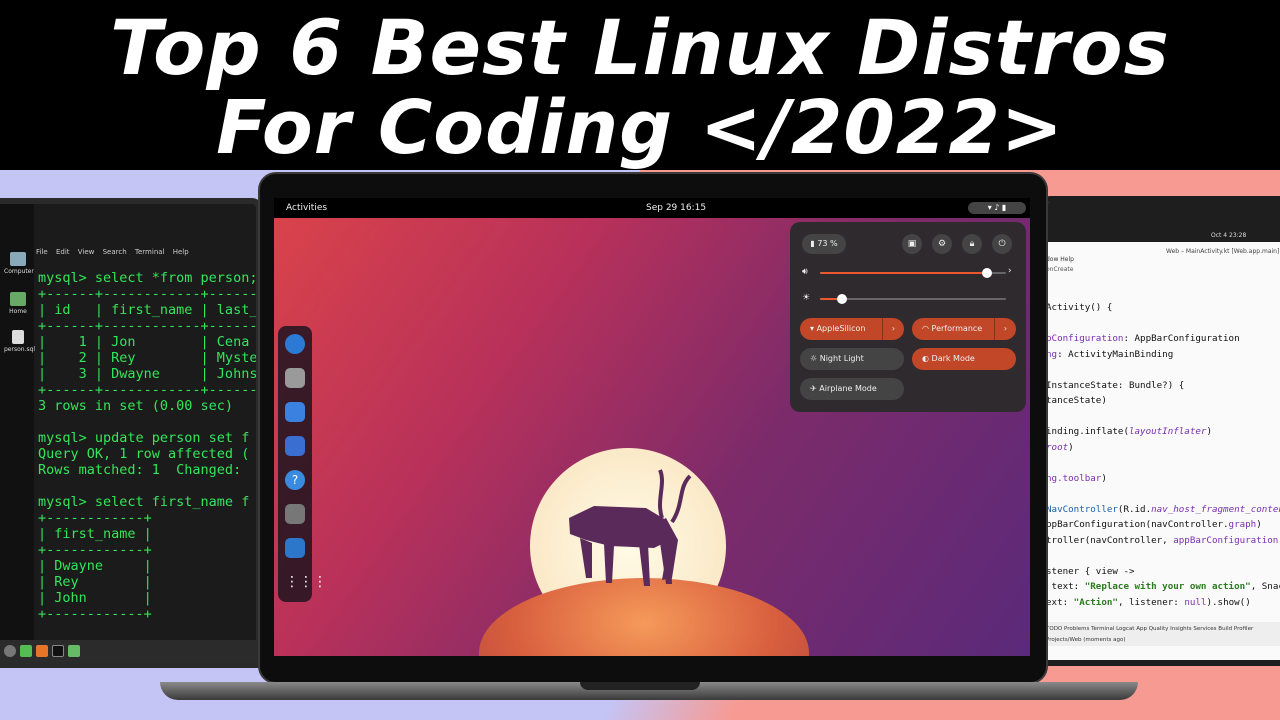 Image resolution: width=1280 pixels, height=720 pixels. What do you see at coordinates (1002, 244) in the screenshot?
I see `power-icon: ⏻` at bounding box center [1002, 244].